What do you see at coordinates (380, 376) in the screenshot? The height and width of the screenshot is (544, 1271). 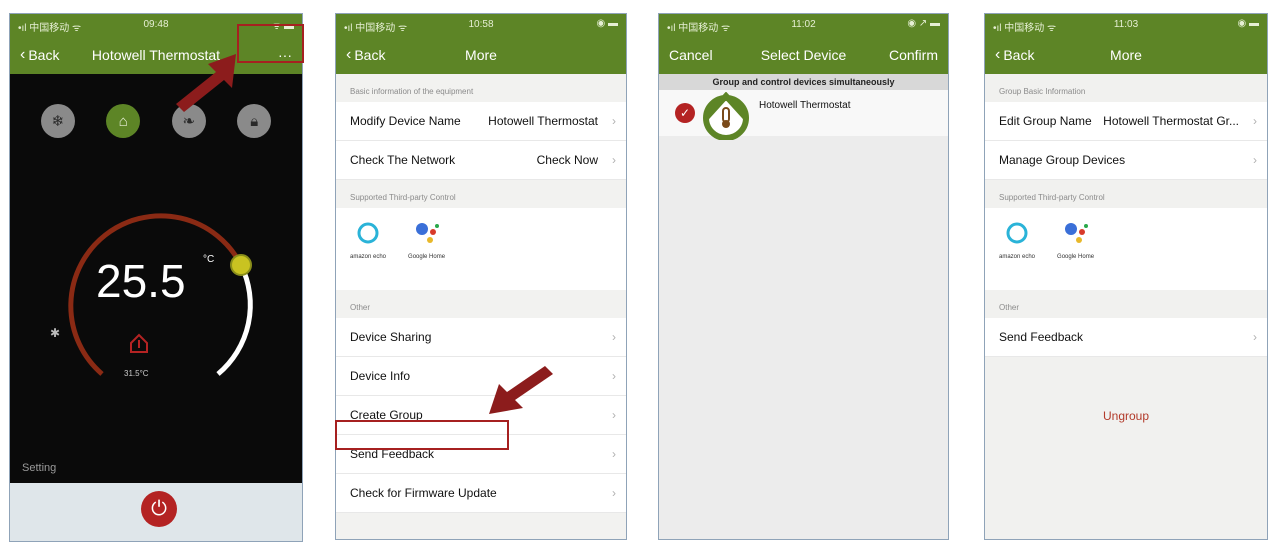 I see `row-label: Device Info` at bounding box center [380, 376].